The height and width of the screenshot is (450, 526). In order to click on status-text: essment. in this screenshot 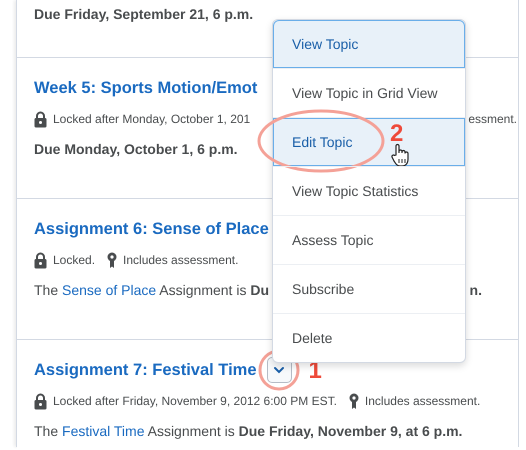, I will do `click(492, 119)`.